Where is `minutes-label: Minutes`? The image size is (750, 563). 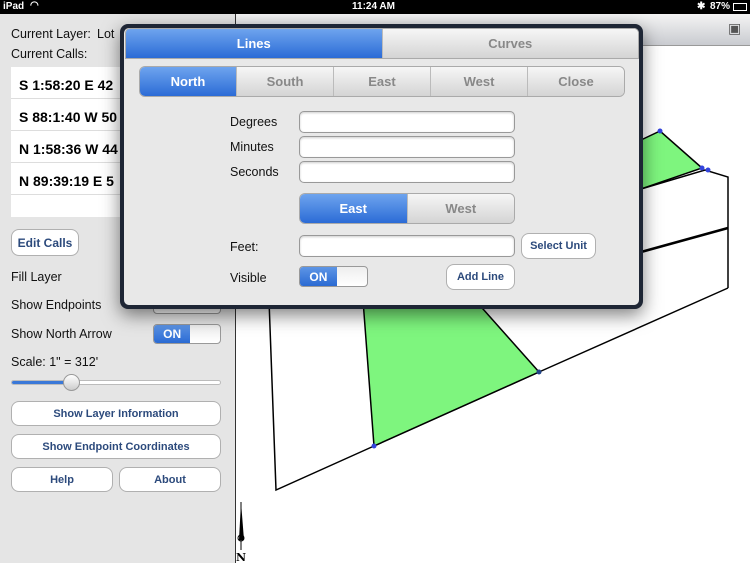 minutes-label: Minutes is located at coordinates (252, 147).